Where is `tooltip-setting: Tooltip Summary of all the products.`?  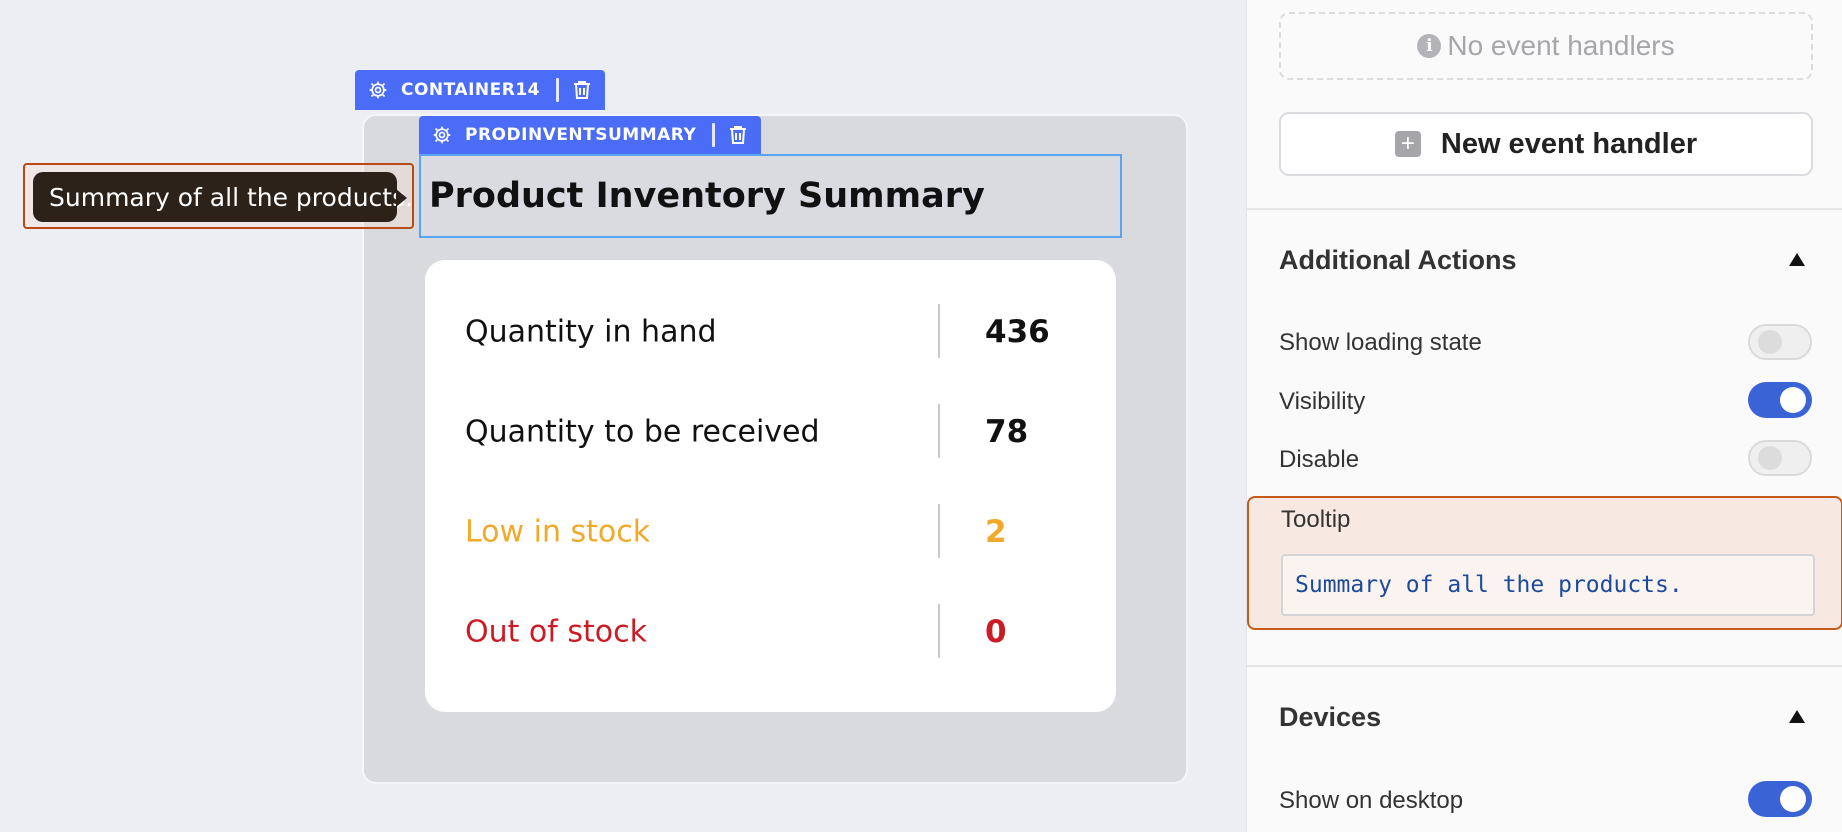 tooltip-setting: Tooltip Summary of all the products. is located at coordinates (1544, 563).